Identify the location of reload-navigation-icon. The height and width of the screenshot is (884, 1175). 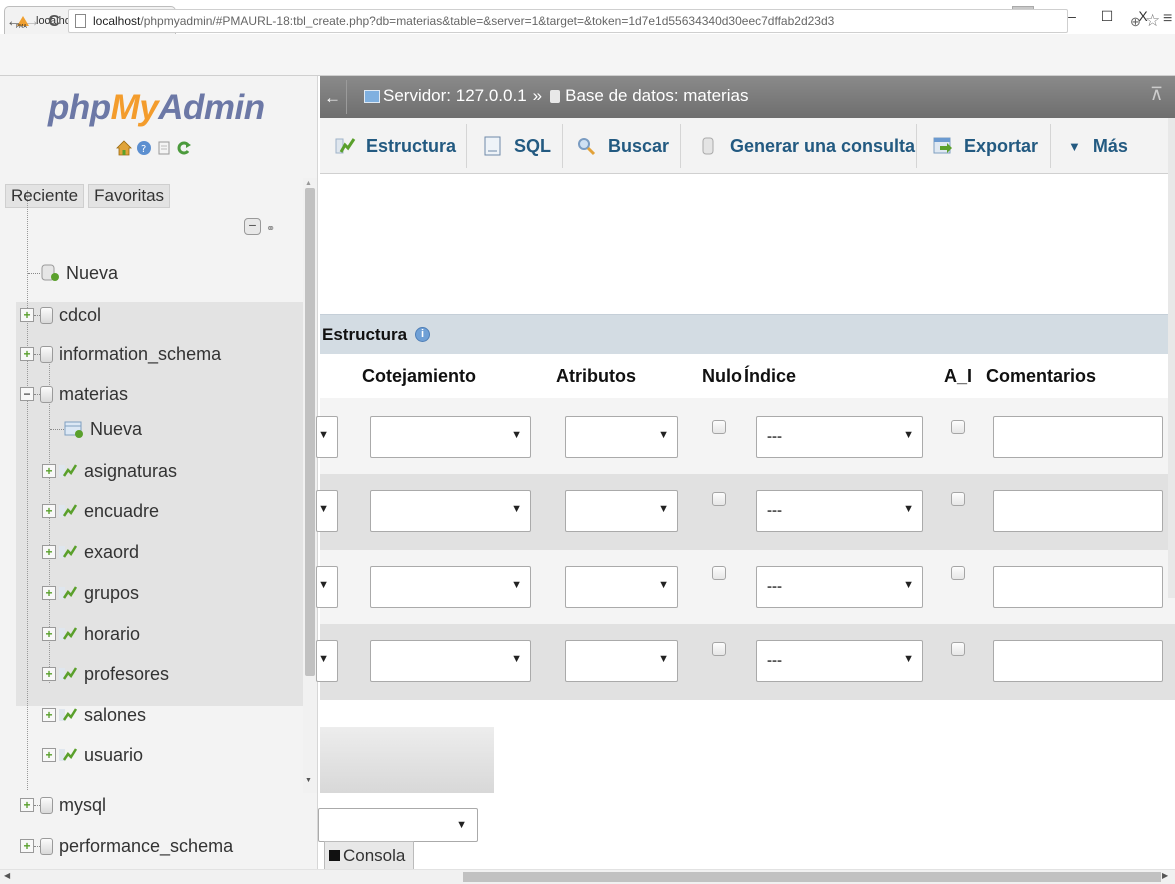
(184, 148).